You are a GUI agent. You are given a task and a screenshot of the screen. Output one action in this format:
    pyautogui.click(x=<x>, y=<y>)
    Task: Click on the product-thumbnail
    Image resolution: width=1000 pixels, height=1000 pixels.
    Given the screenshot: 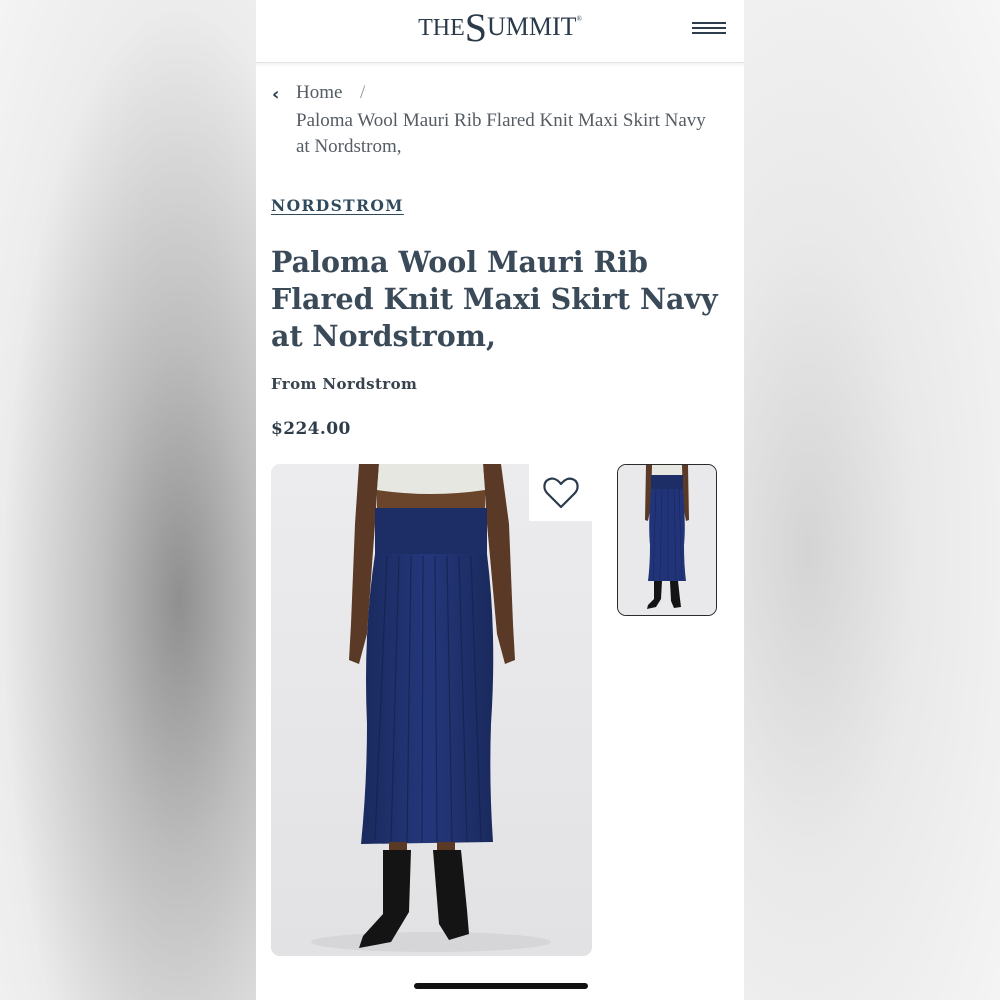 What is the action you would take?
    pyautogui.click(x=667, y=540)
    